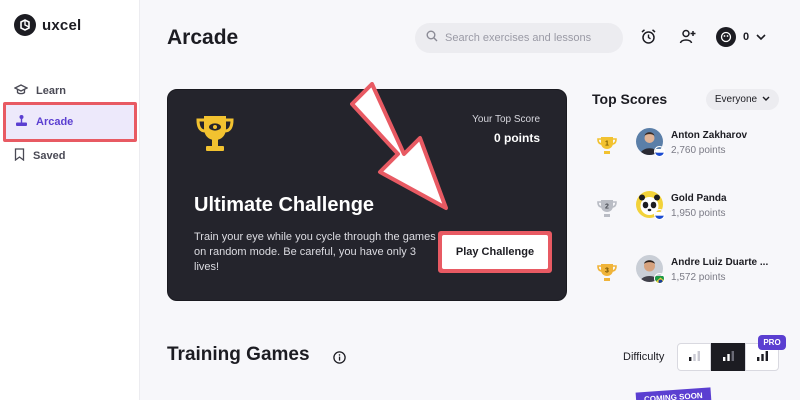  I want to click on coin-count: 0, so click(746, 37).